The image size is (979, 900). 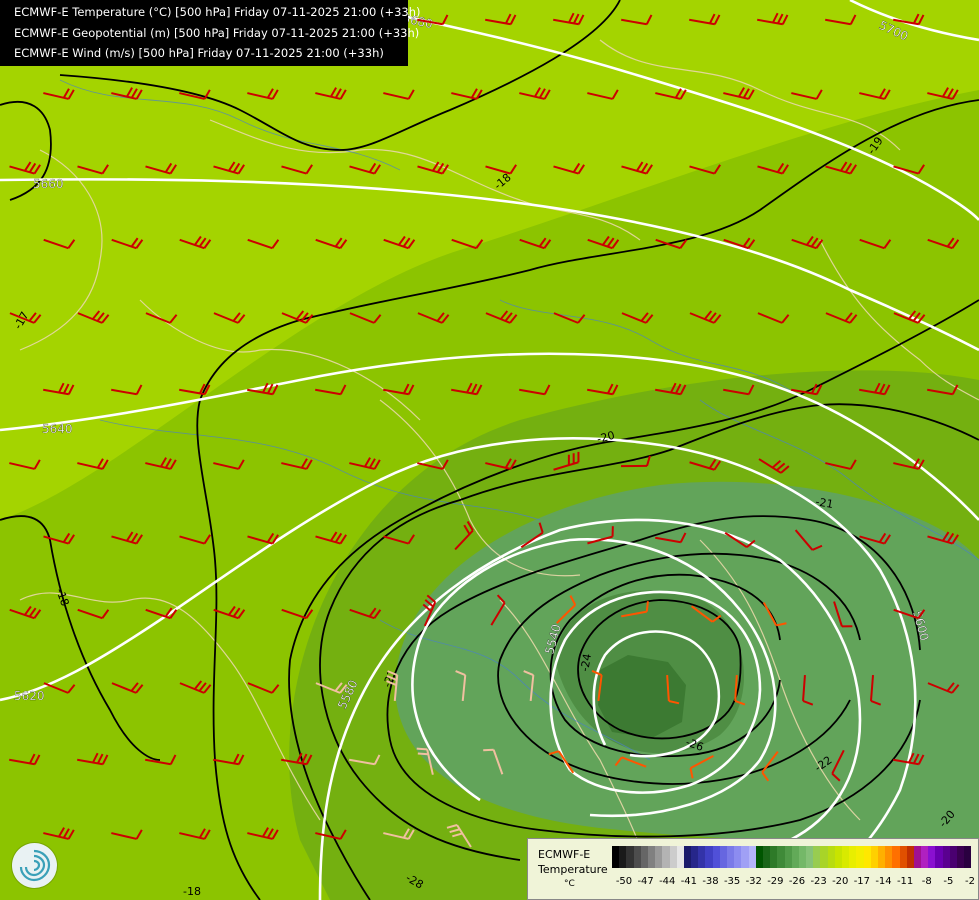 I want to click on geopotential-label: 5660, so click(x=48, y=184).